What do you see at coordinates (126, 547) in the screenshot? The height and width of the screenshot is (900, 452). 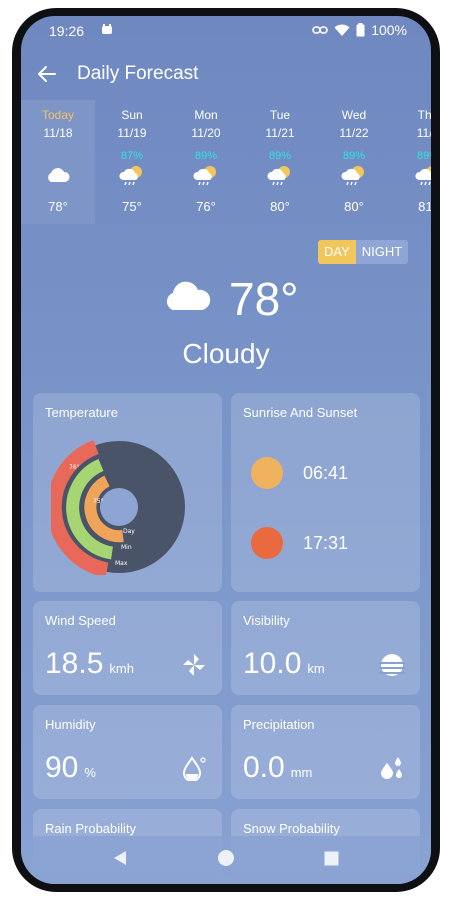 I see `ring-label: Min` at bounding box center [126, 547].